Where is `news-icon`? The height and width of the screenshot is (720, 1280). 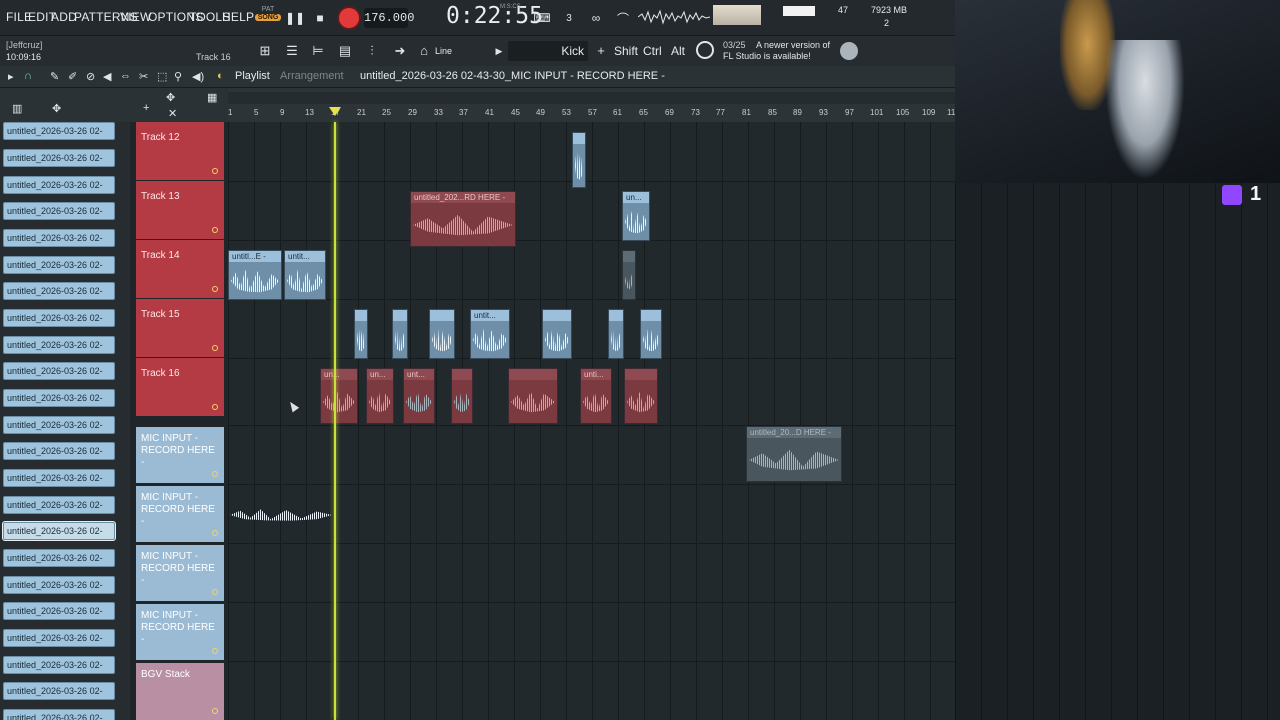
news-icon is located at coordinates (705, 50).